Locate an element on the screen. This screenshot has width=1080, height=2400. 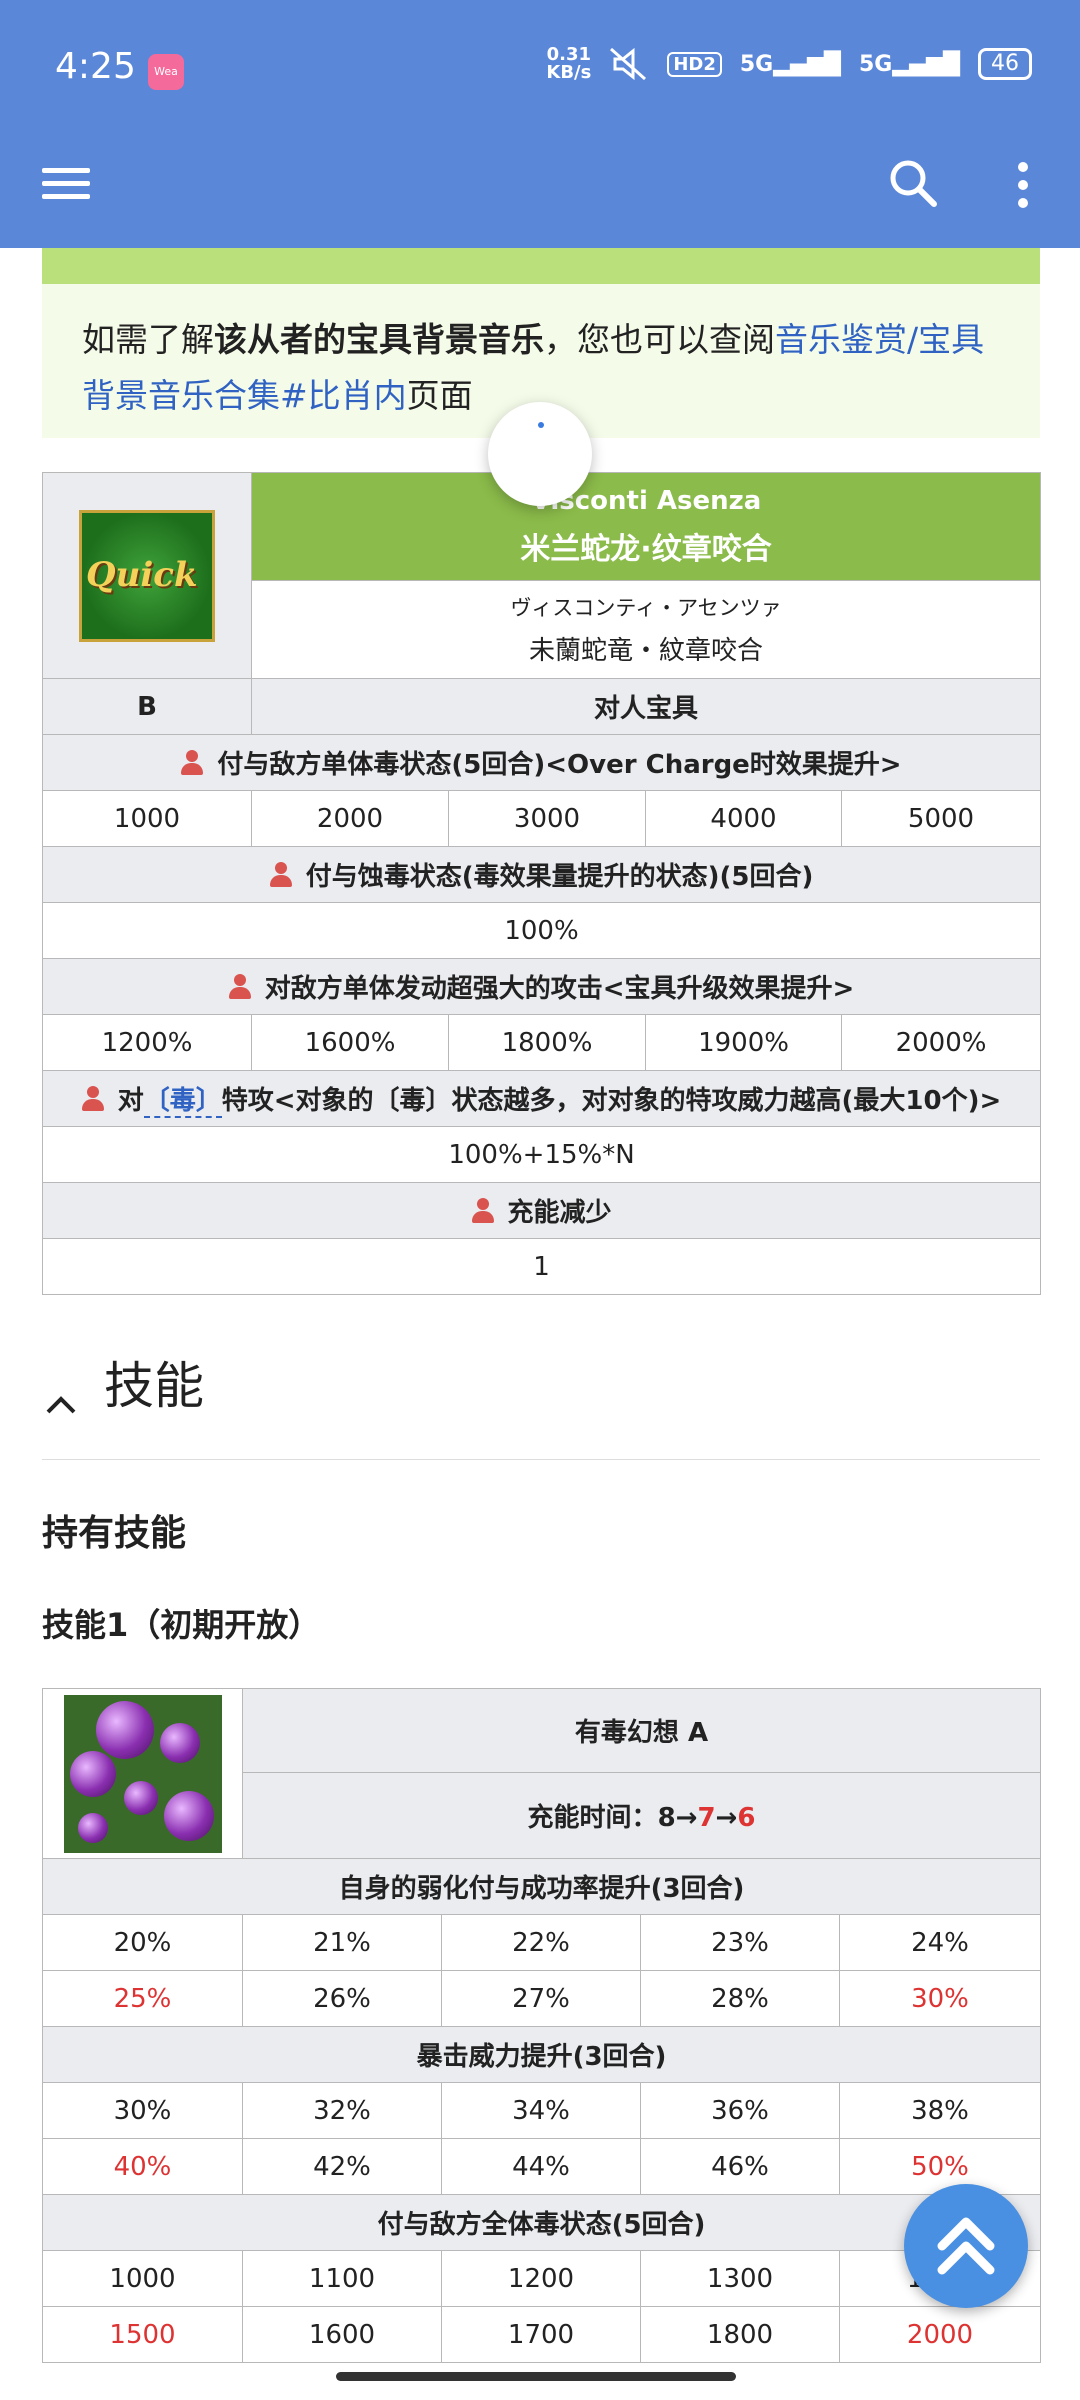
cooldown-end: 6 is located at coordinates (746, 1818).